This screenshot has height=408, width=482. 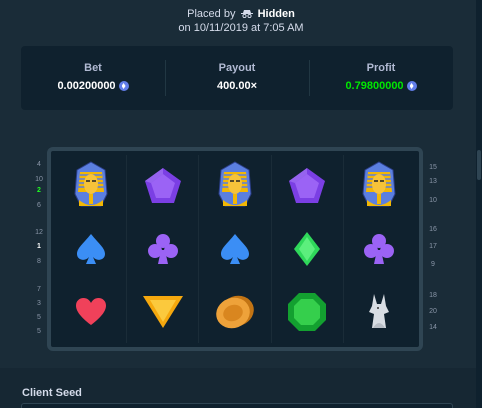 I want to click on triangle-gem-icon, so click(x=163, y=312).